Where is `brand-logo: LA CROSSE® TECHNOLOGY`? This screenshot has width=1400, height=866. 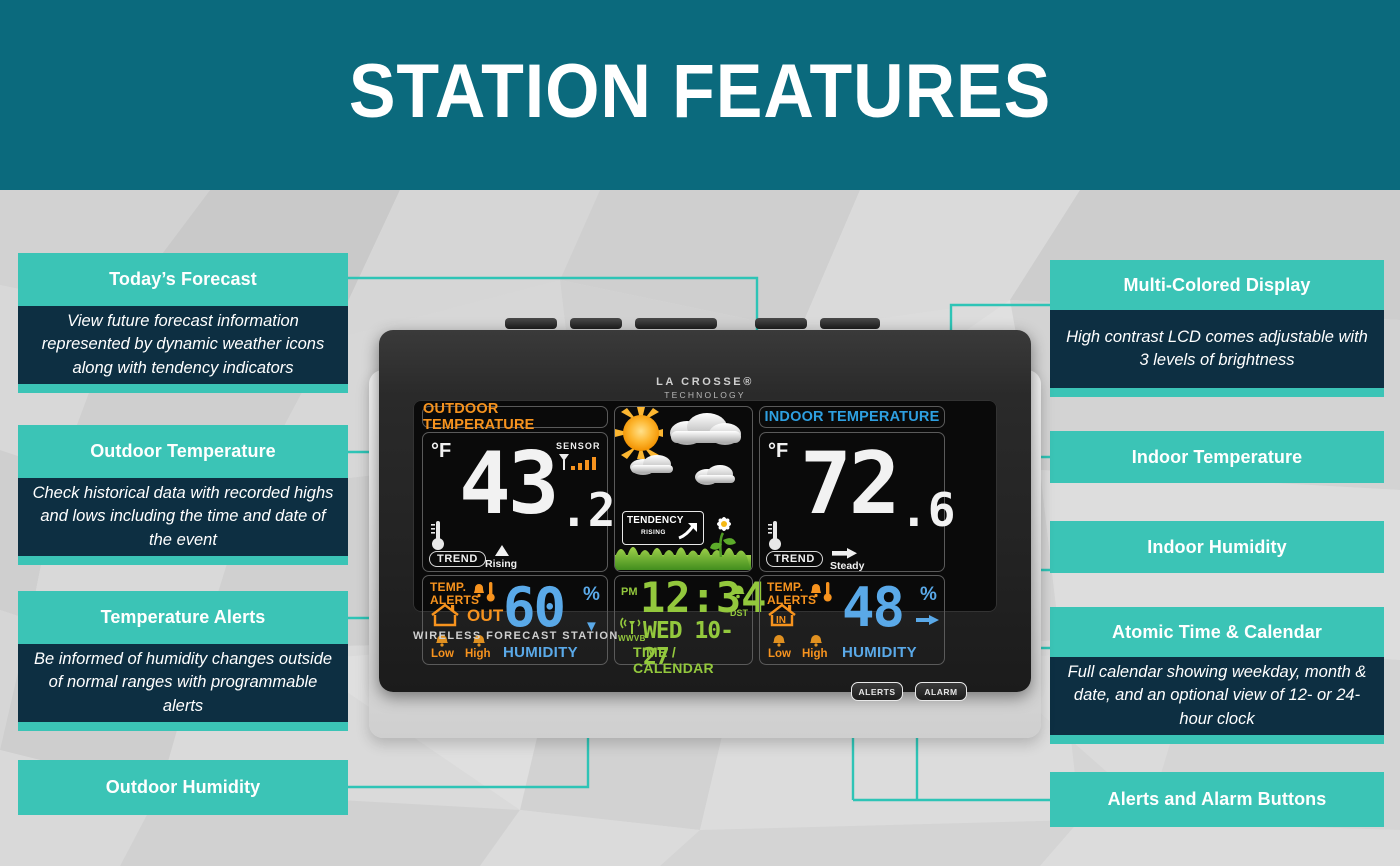 brand-logo: LA CROSSE® TECHNOLOGY is located at coordinates (705, 388).